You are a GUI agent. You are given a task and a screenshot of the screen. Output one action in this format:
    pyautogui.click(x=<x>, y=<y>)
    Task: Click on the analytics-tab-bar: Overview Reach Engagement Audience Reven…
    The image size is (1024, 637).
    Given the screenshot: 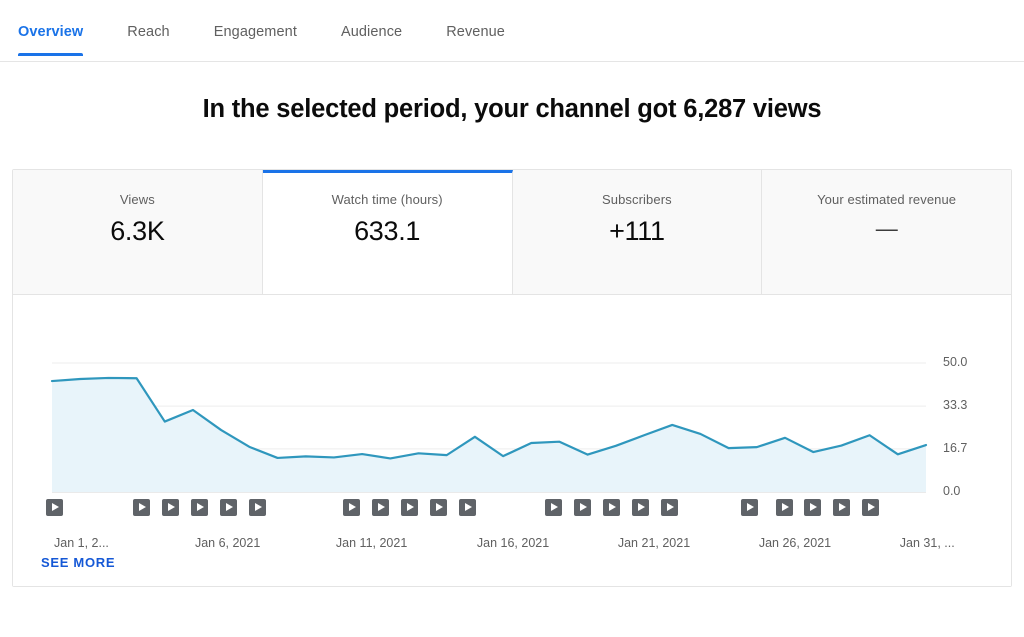 What is the action you would take?
    pyautogui.click(x=512, y=31)
    